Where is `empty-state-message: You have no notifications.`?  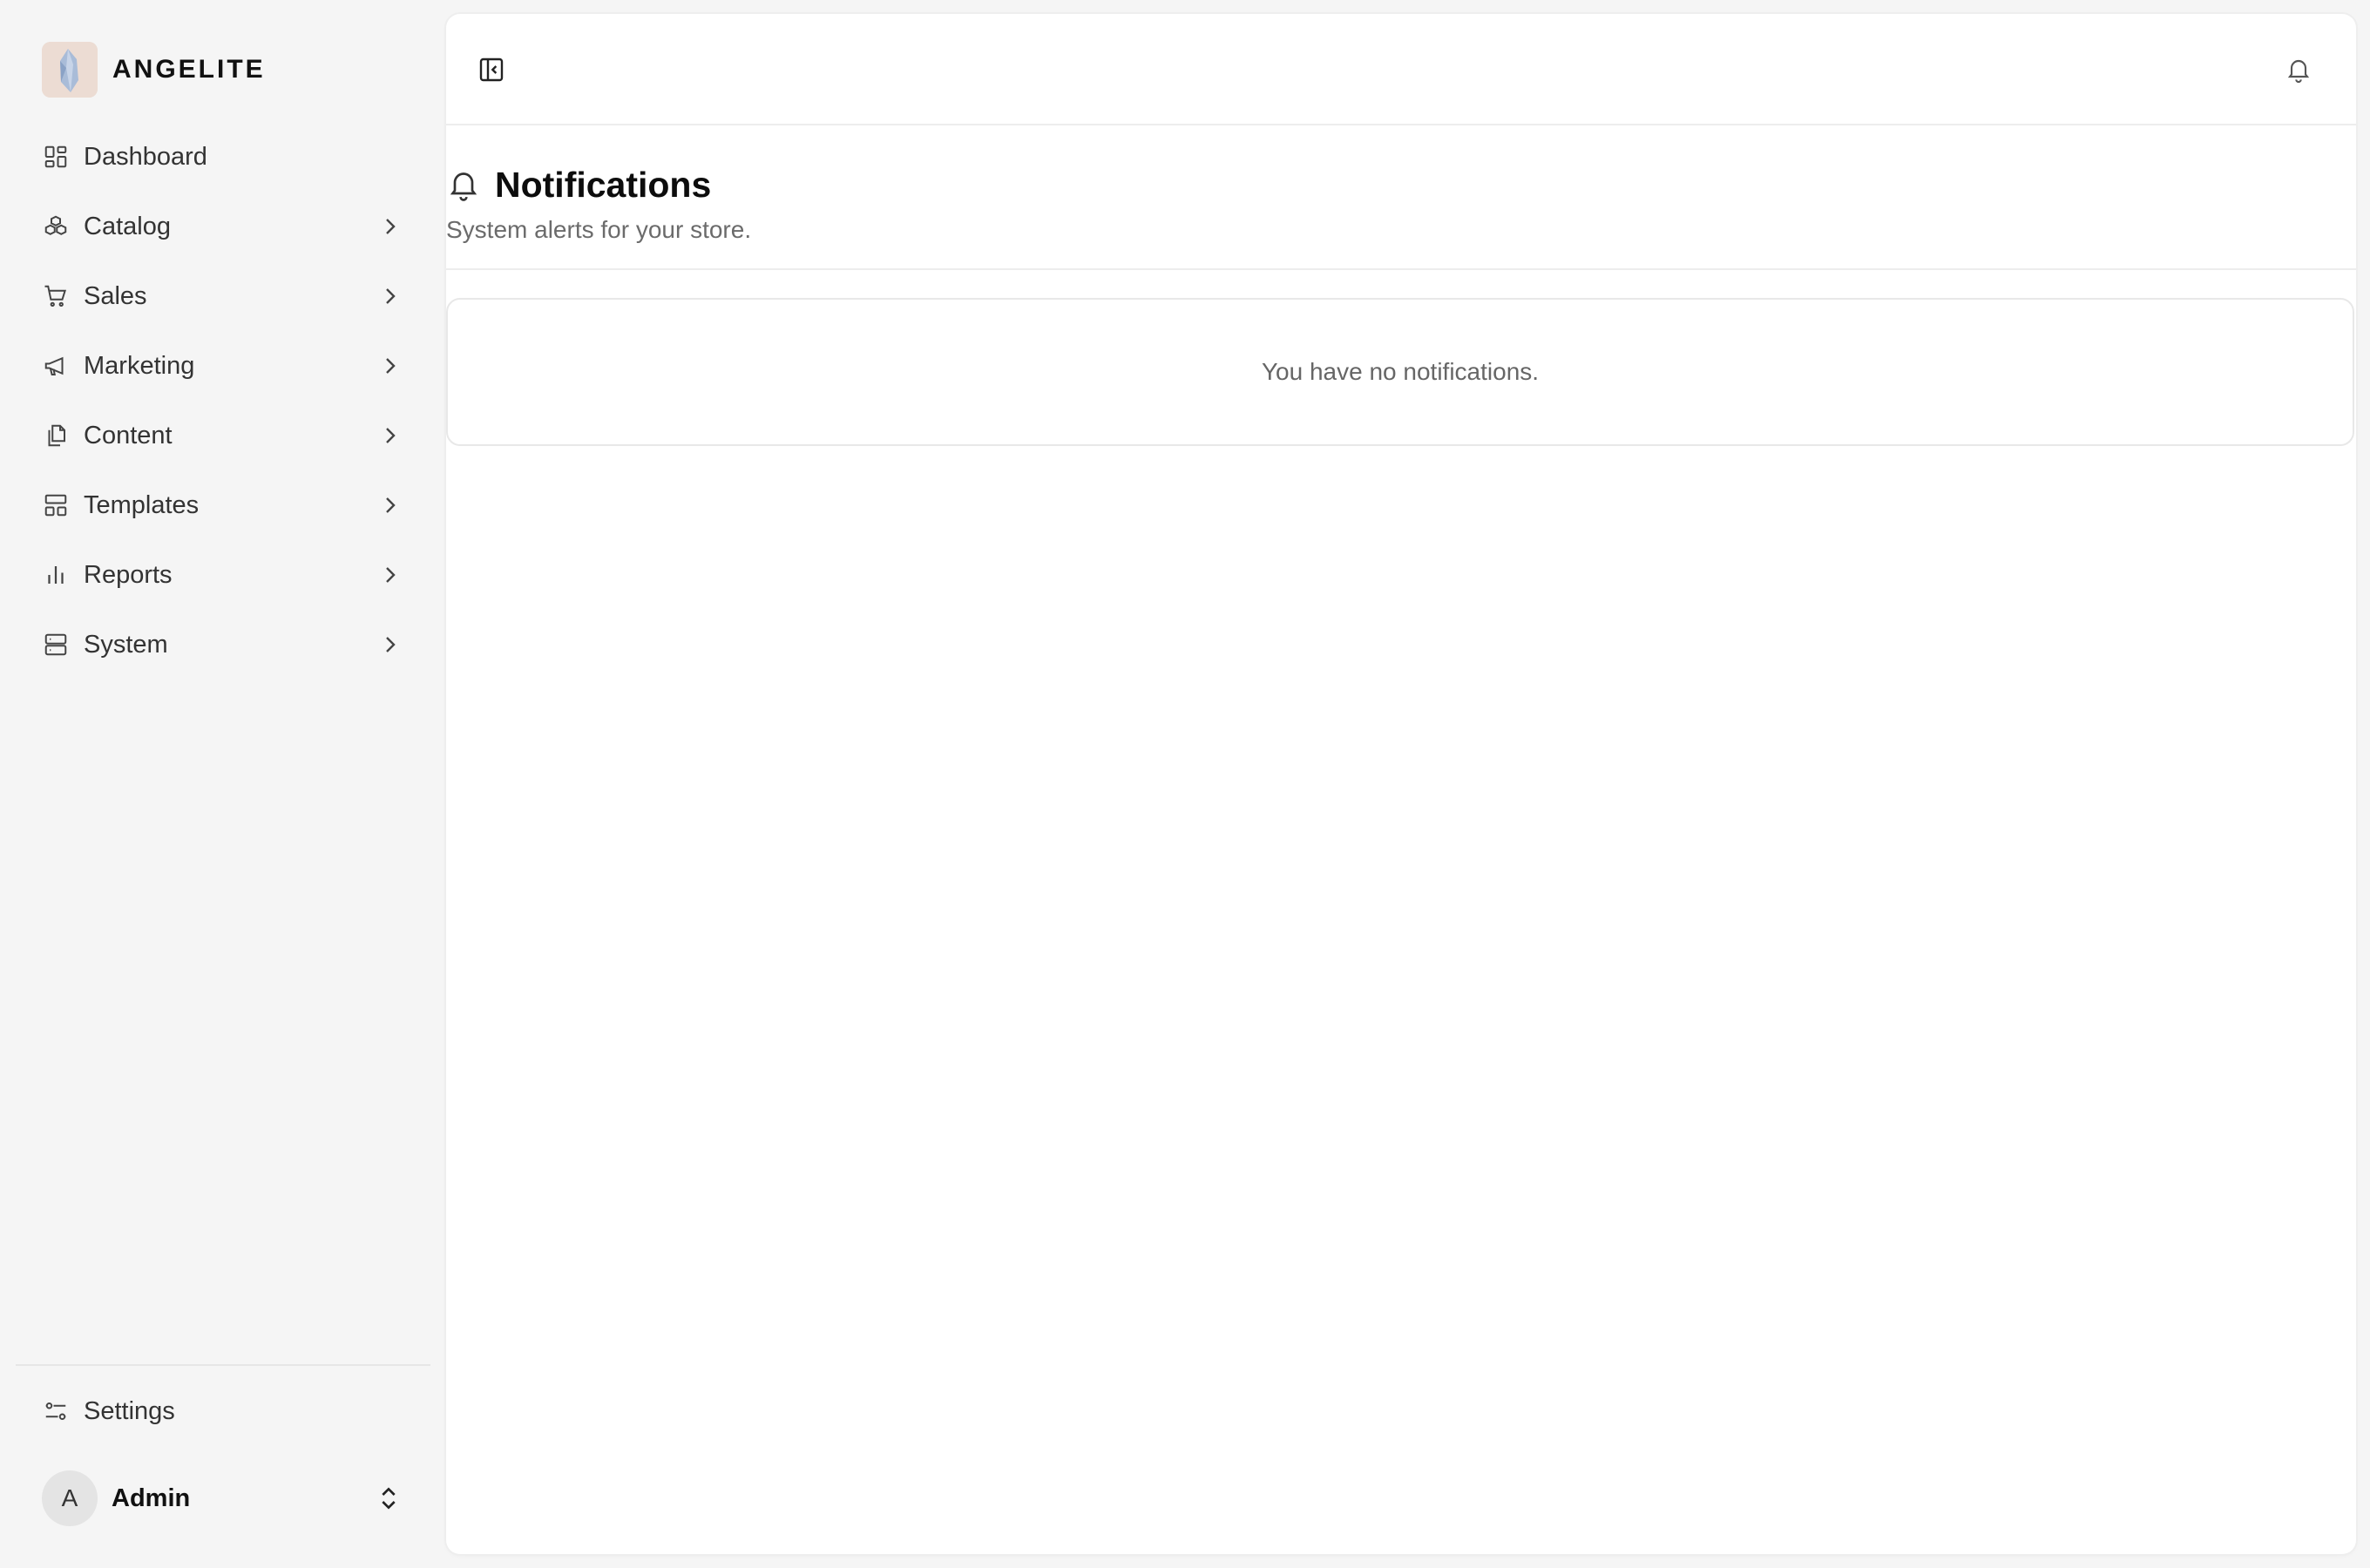 empty-state-message: You have no notifications. is located at coordinates (1400, 371).